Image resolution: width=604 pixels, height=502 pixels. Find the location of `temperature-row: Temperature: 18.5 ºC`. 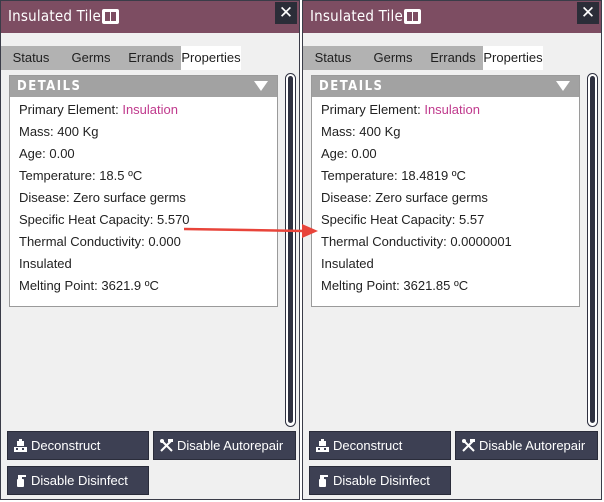

temperature-row: Temperature: 18.5 ºC is located at coordinates (81, 175).